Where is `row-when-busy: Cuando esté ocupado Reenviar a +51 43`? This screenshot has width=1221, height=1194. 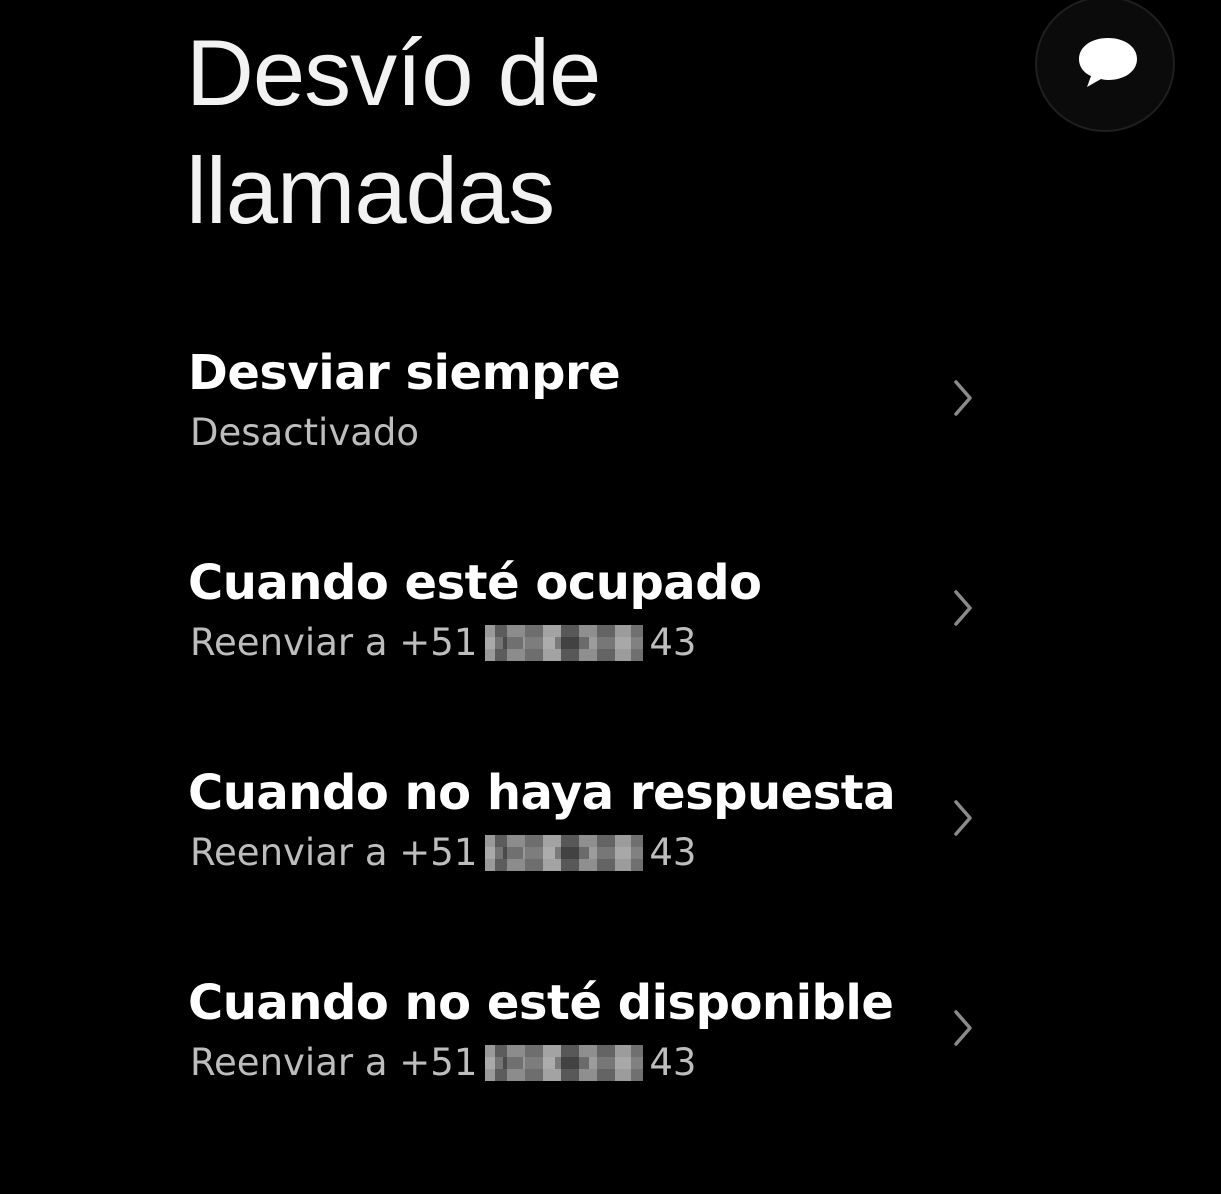 row-when-busy: Cuando esté ocupado Reenviar a +51 43 is located at coordinates (593, 624).